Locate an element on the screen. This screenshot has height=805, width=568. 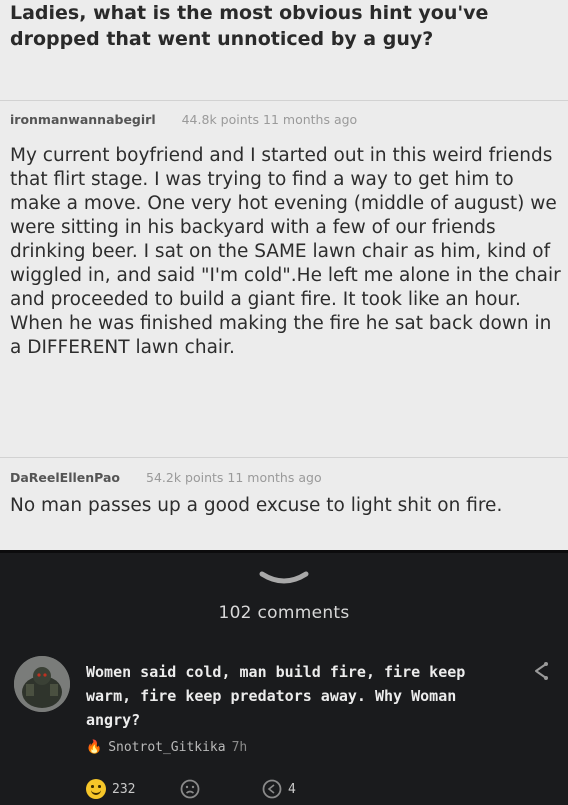
reply-button: 4 is located at coordinates (279, 789).